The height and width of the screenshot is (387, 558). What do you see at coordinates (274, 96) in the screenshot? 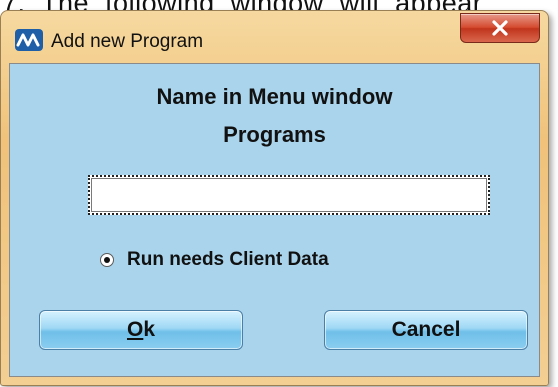
I see `field-heading-line-1: Name in Menu window` at bounding box center [274, 96].